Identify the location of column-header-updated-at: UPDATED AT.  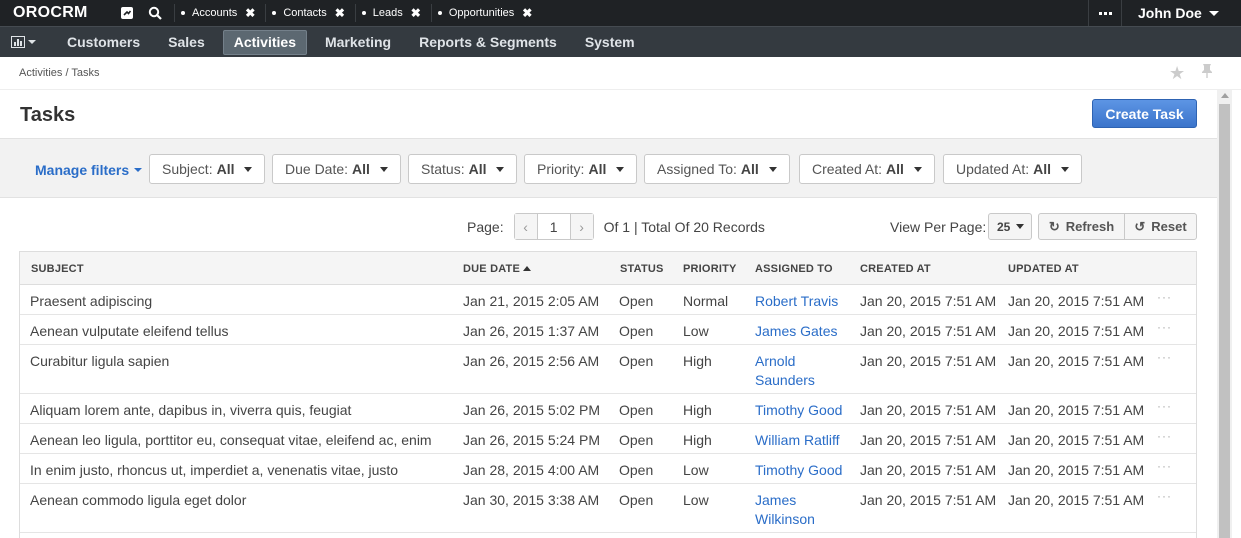
(1043, 269).